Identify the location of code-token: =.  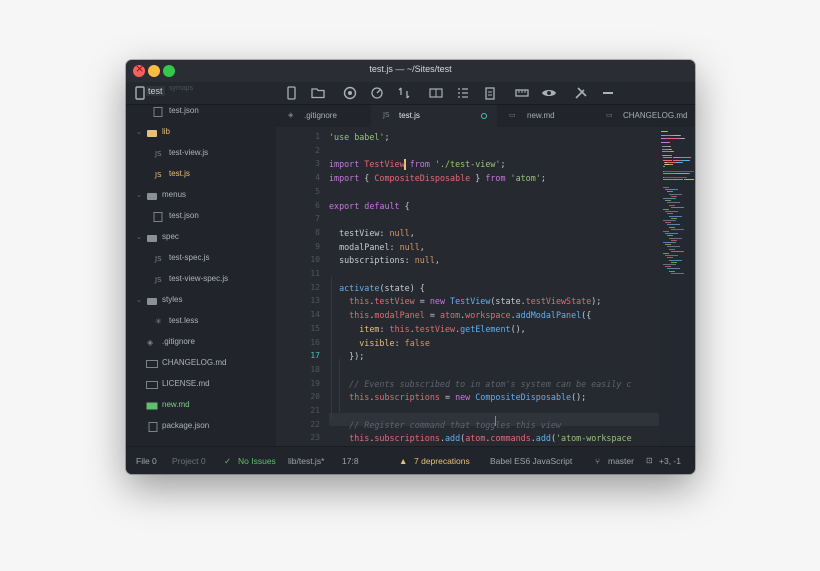
(432, 315).